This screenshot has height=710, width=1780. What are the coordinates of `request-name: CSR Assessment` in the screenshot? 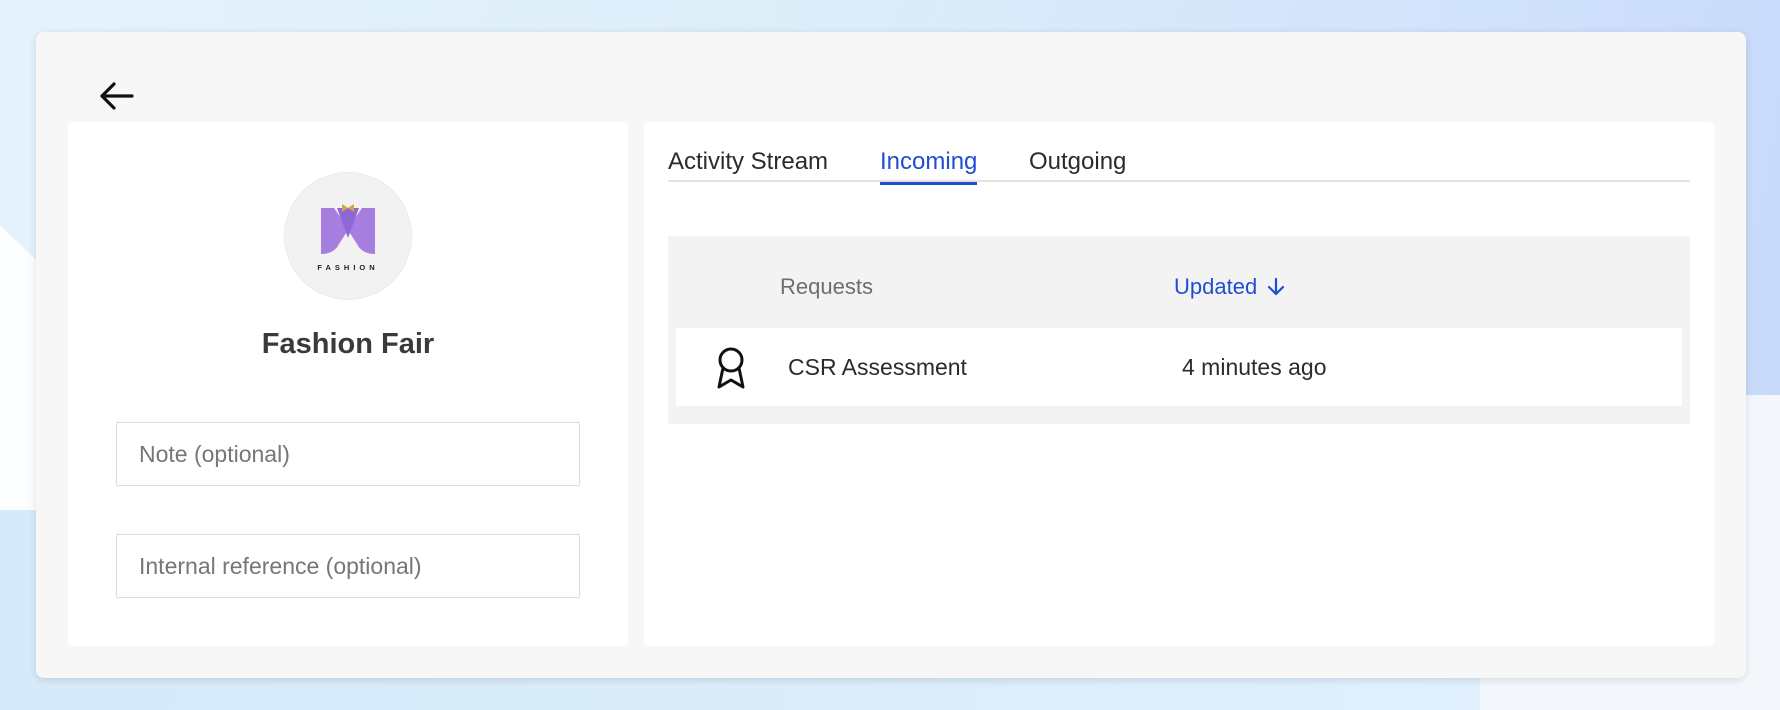 It's located at (877, 367).